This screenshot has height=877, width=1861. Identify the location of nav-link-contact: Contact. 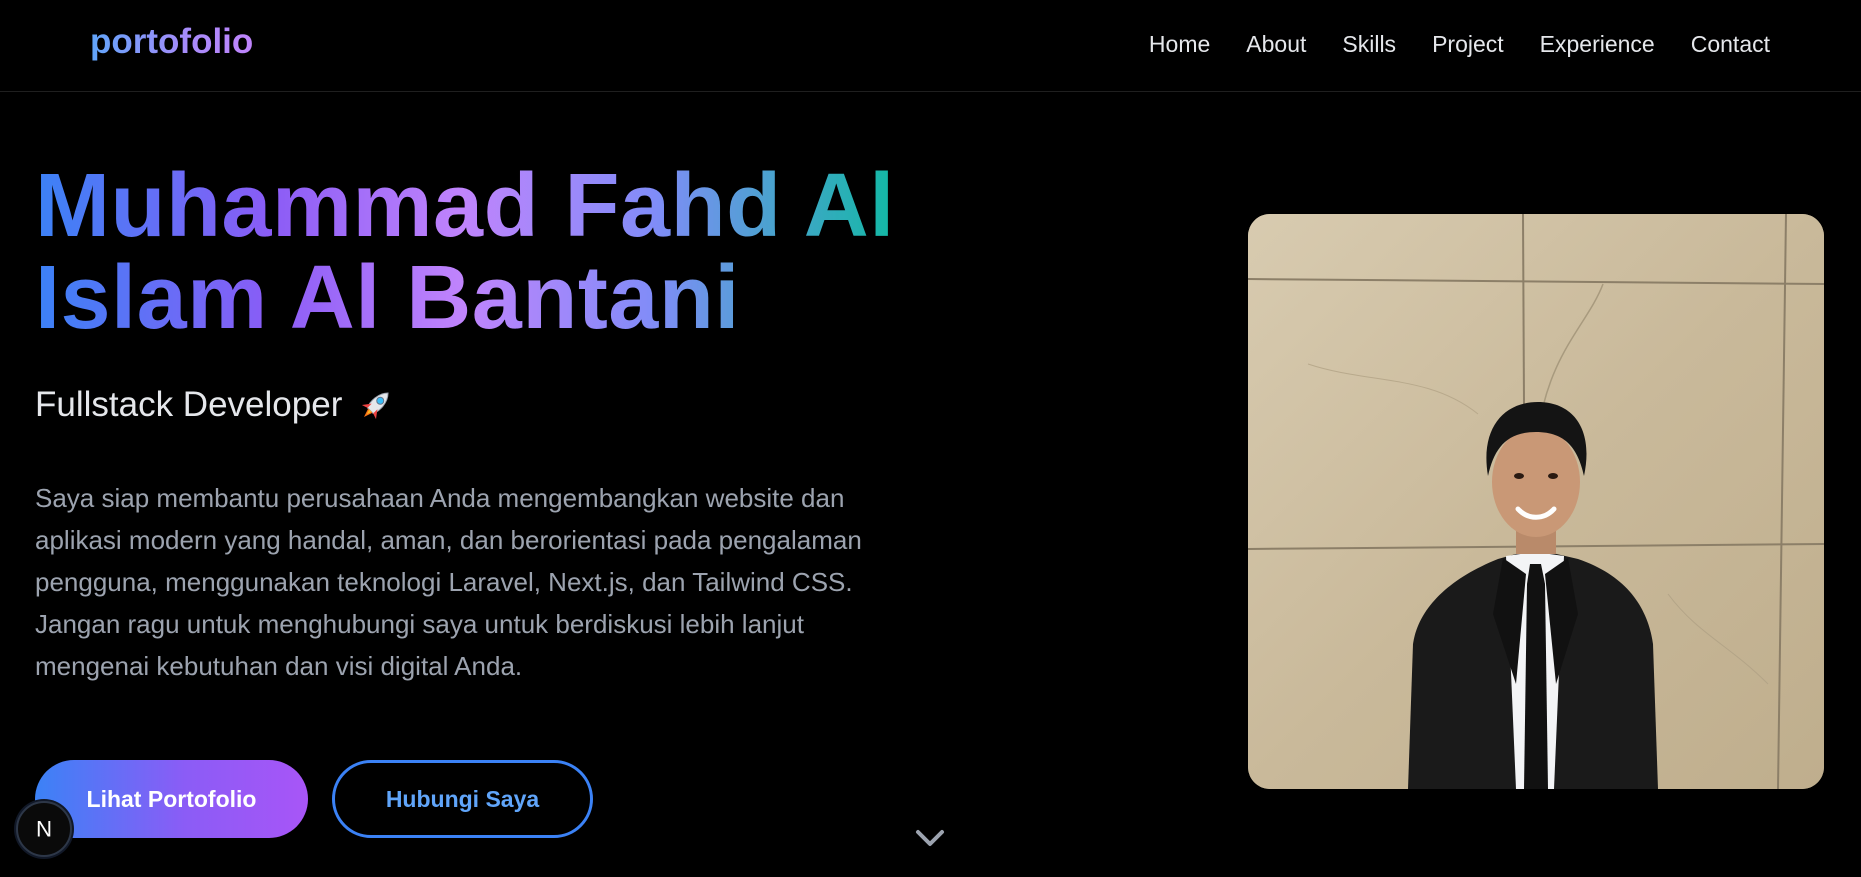
(1730, 44).